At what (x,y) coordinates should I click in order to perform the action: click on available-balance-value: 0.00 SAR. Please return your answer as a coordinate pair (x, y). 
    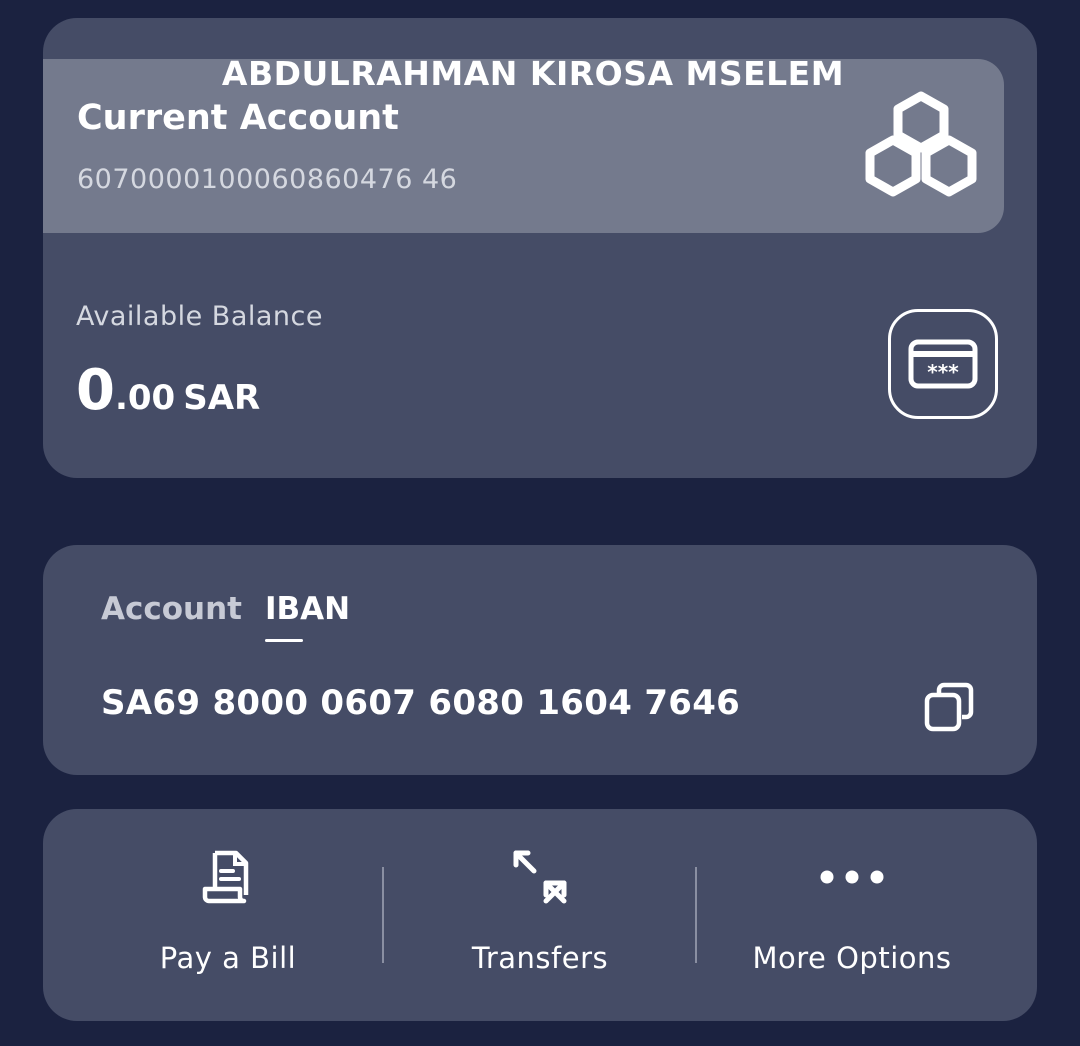
    Looking at the image, I should click on (168, 390).